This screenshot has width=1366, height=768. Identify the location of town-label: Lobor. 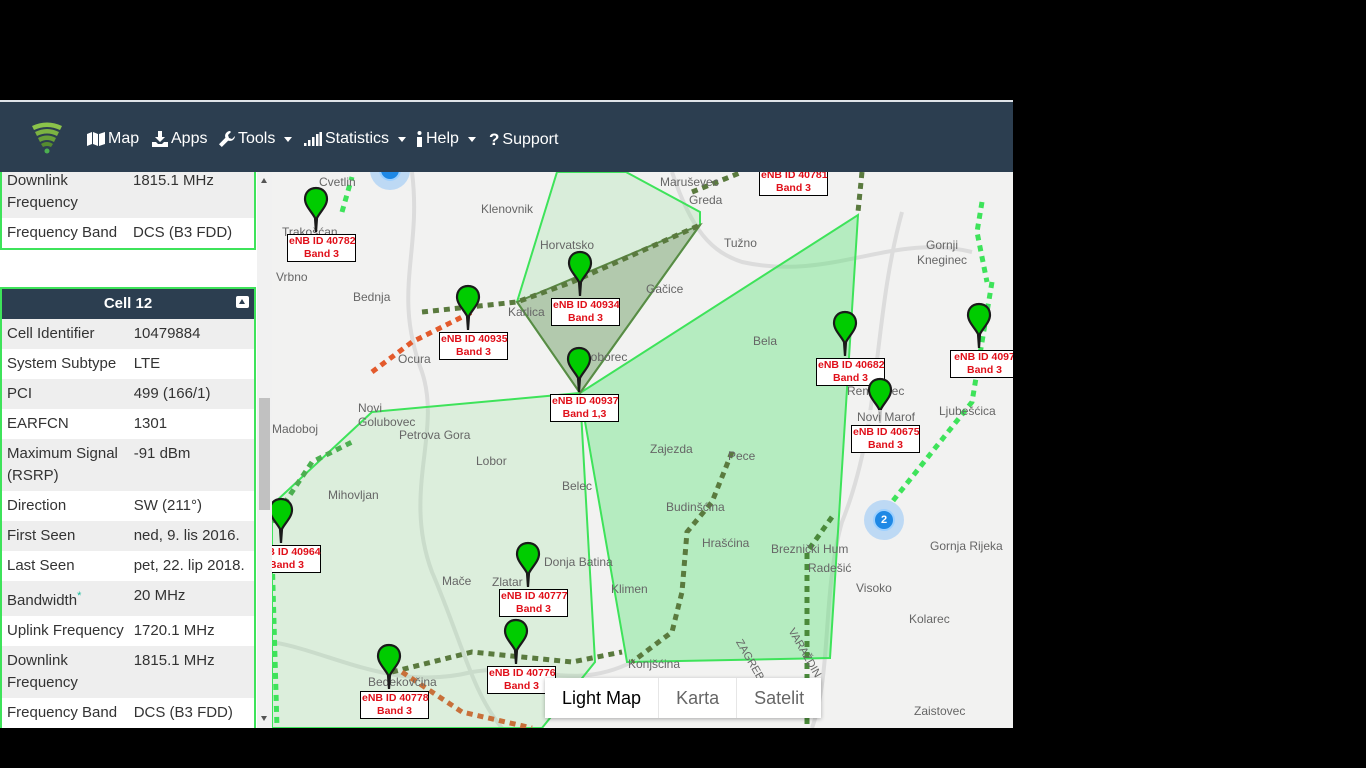
(491, 461).